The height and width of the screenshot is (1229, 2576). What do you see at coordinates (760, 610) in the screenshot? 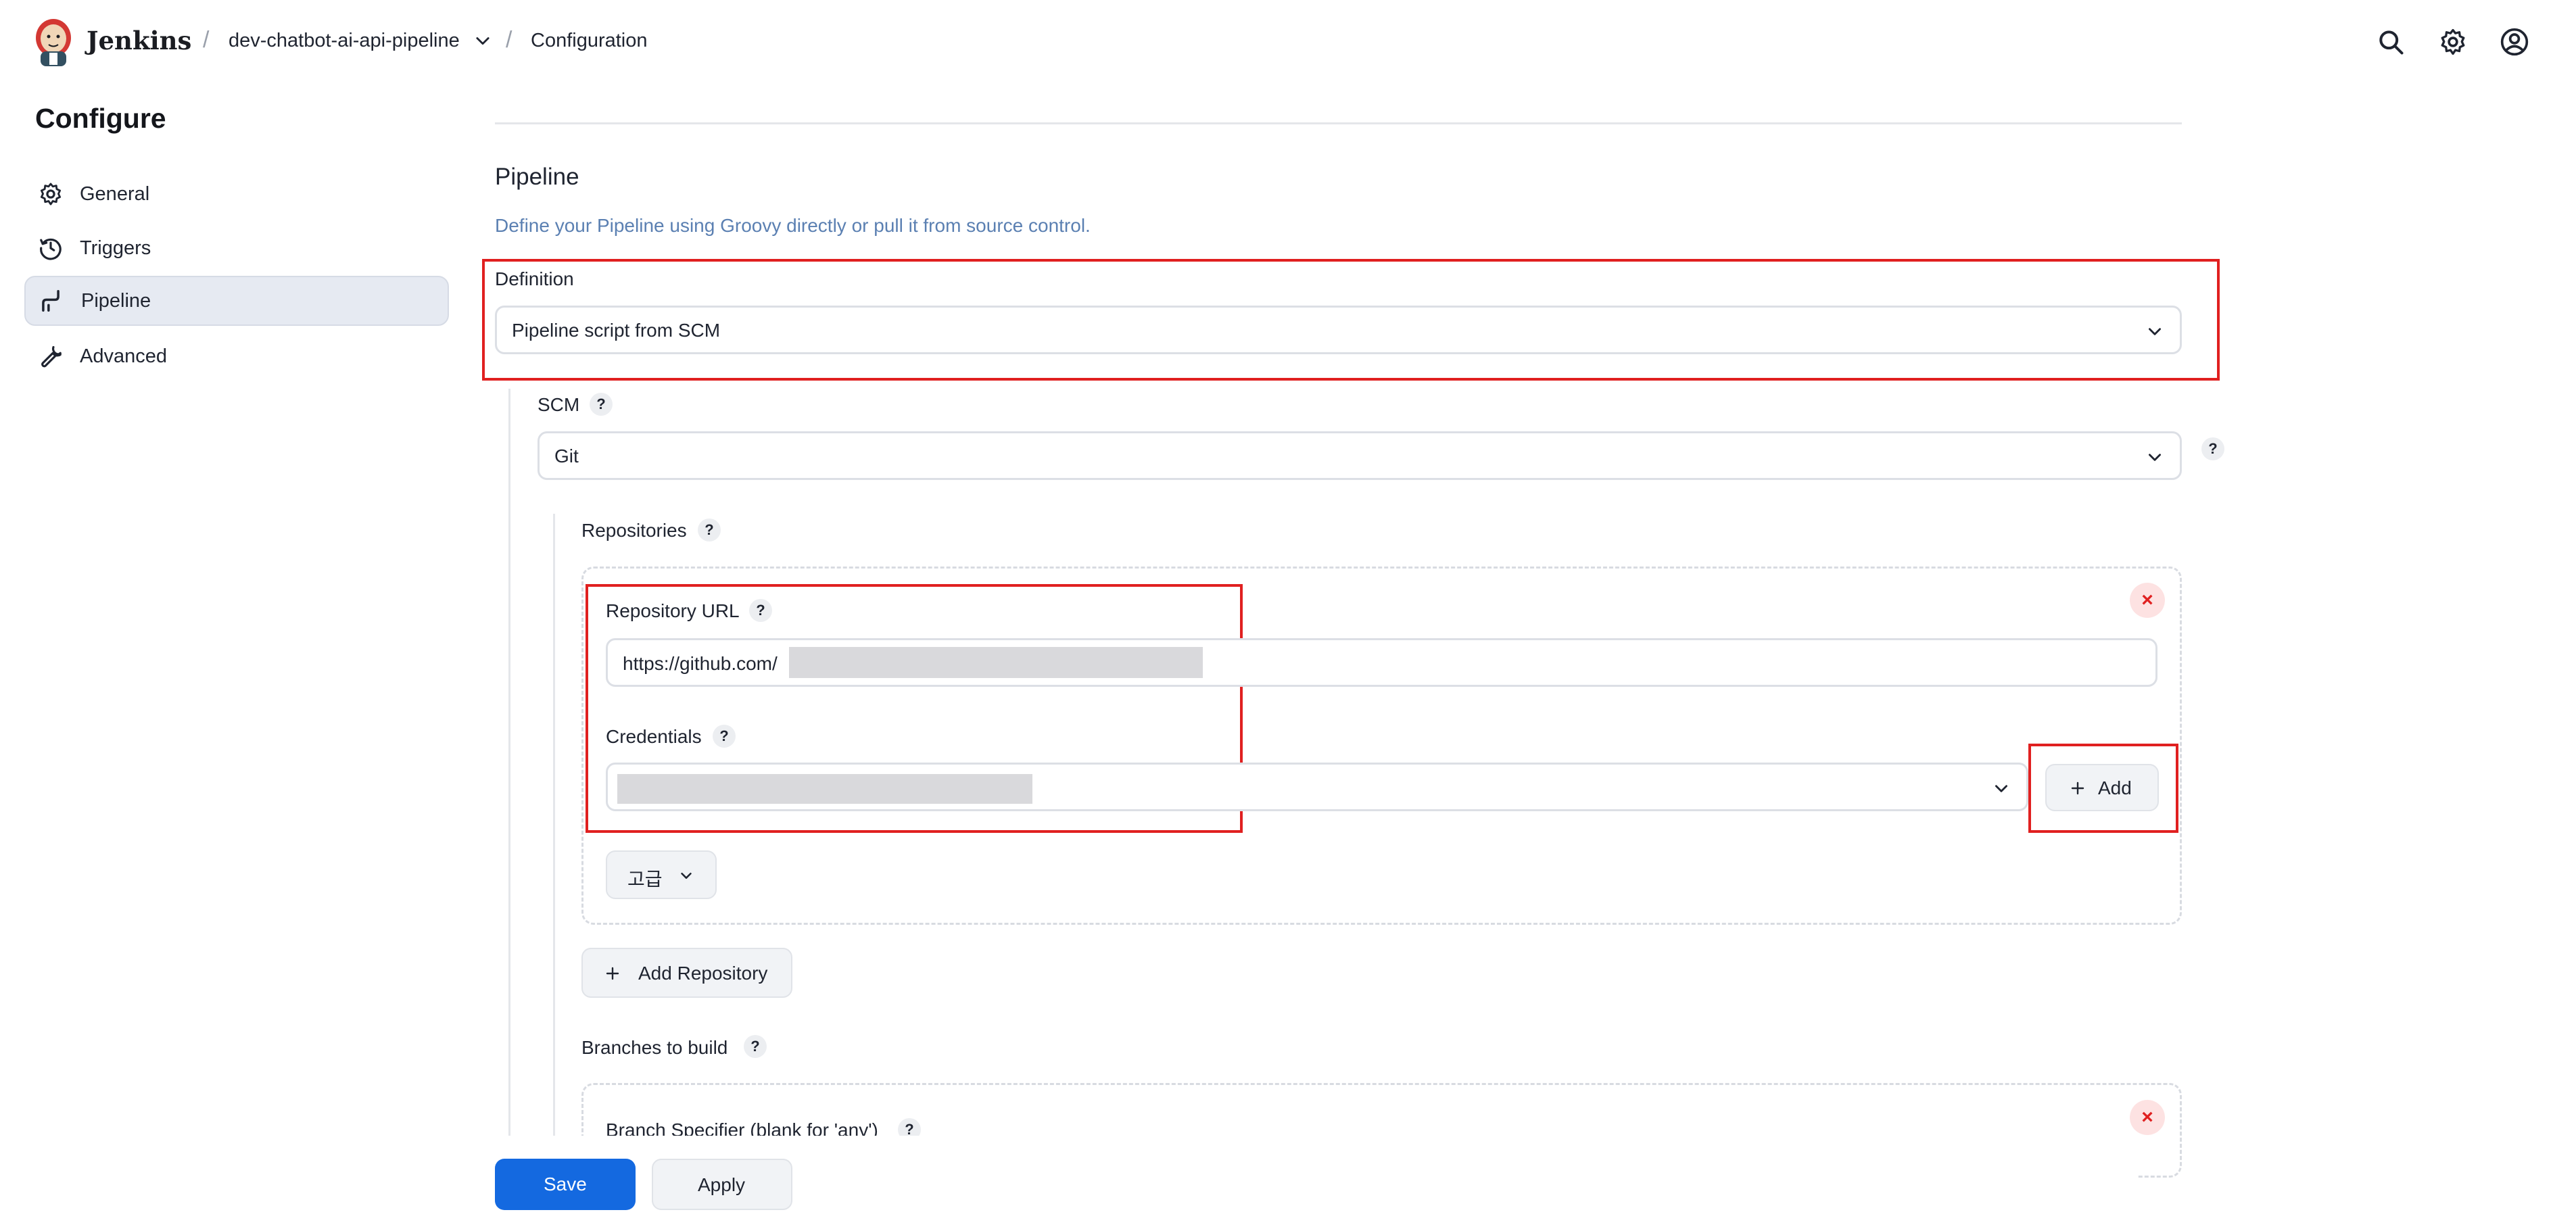
I see `repository-url-help-icon: ?` at bounding box center [760, 610].